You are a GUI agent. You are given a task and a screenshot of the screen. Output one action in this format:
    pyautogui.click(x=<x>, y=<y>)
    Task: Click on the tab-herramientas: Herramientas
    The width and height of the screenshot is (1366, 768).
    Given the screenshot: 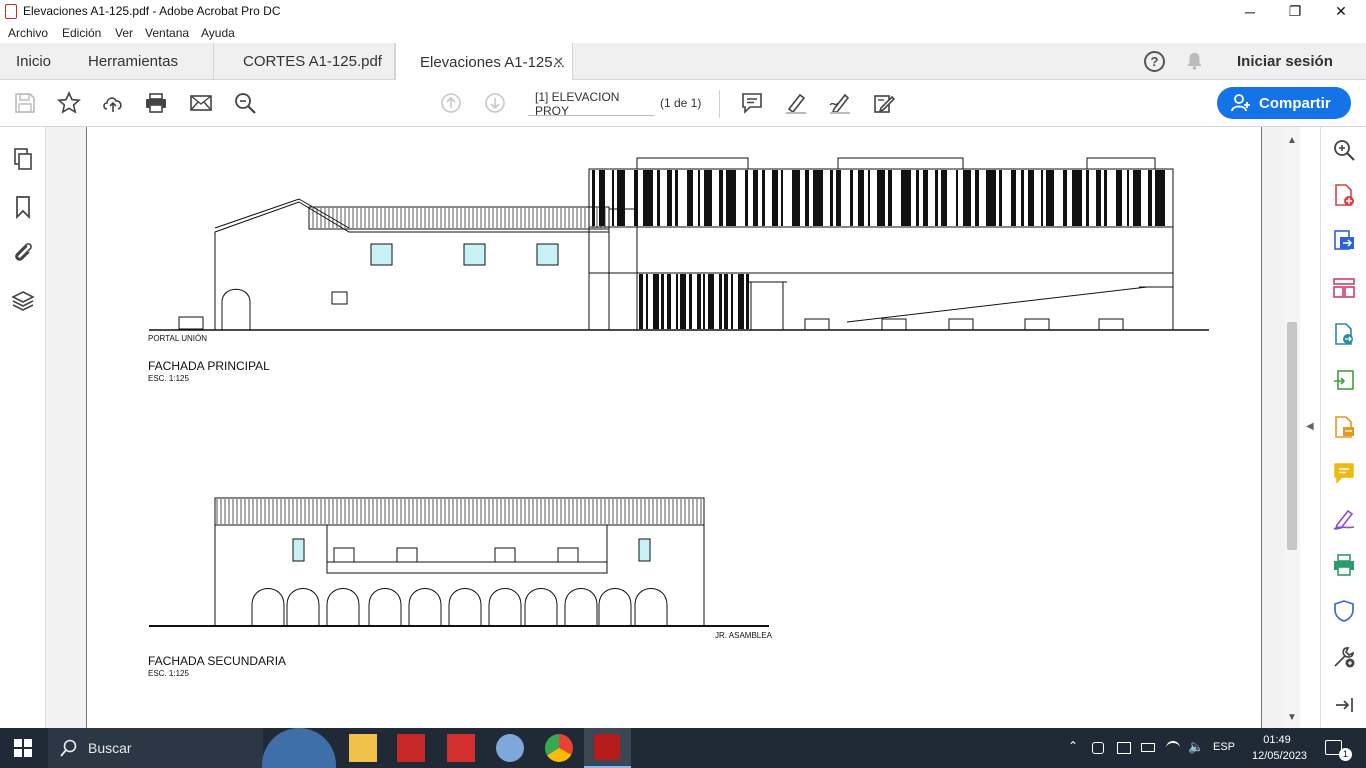 What is the action you would take?
    pyautogui.click(x=151, y=61)
    